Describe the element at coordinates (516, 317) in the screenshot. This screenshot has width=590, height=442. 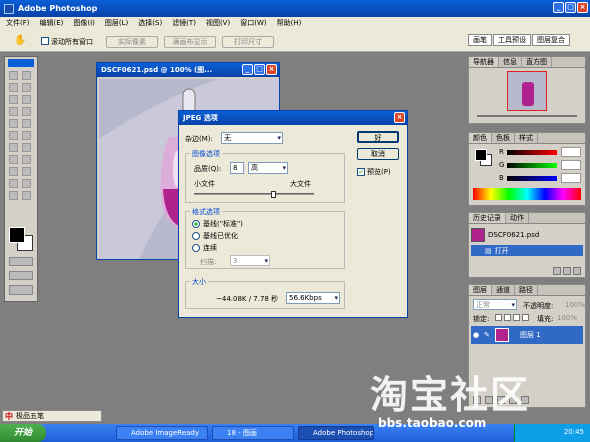
I see `lock-position-icon` at that location.